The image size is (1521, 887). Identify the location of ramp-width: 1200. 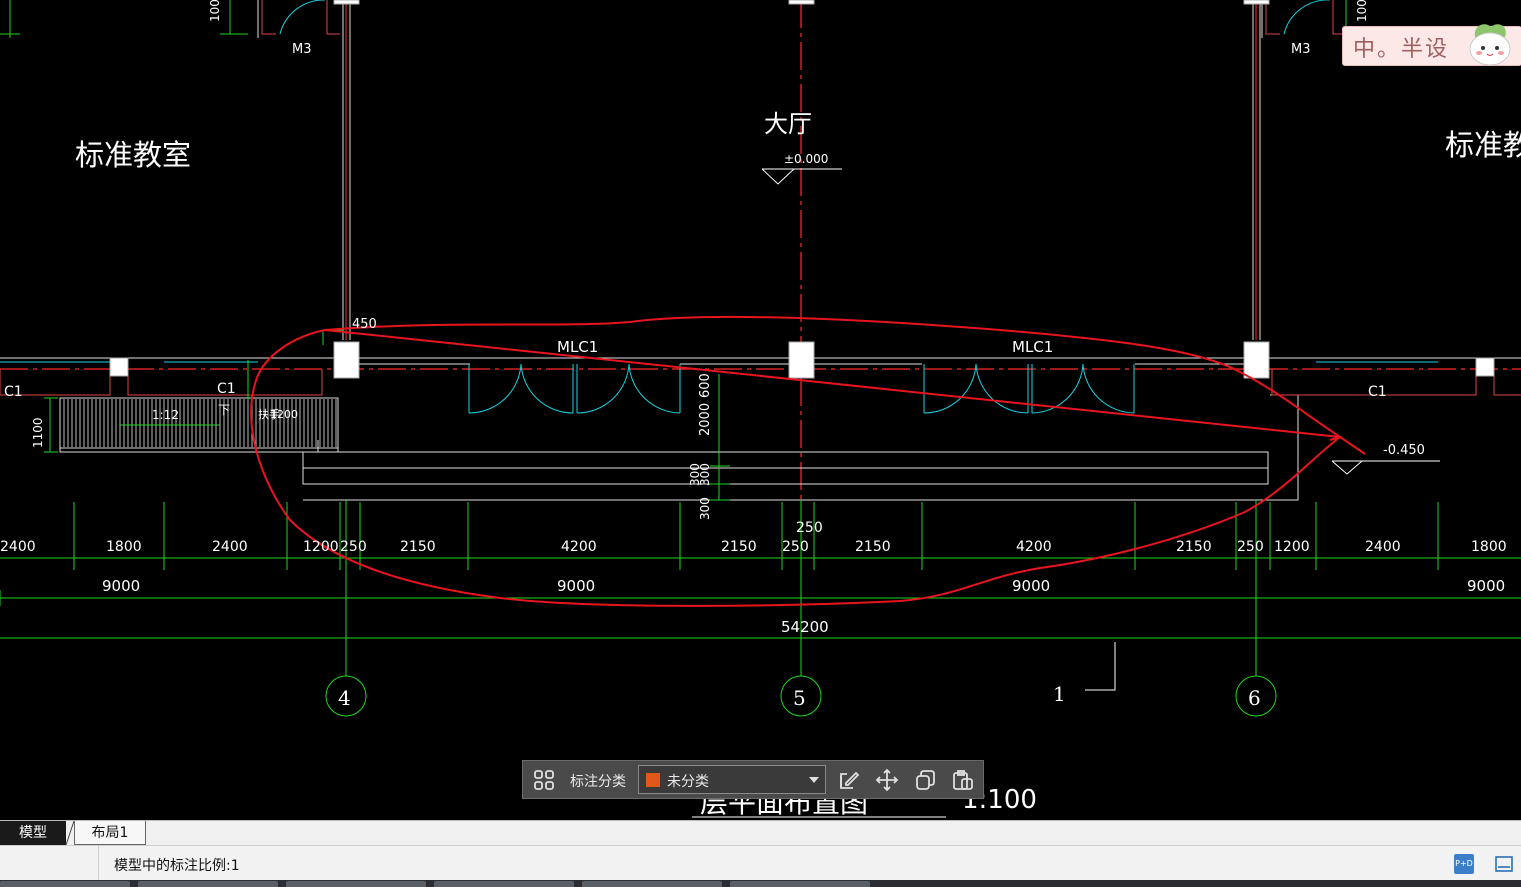
(284, 414).